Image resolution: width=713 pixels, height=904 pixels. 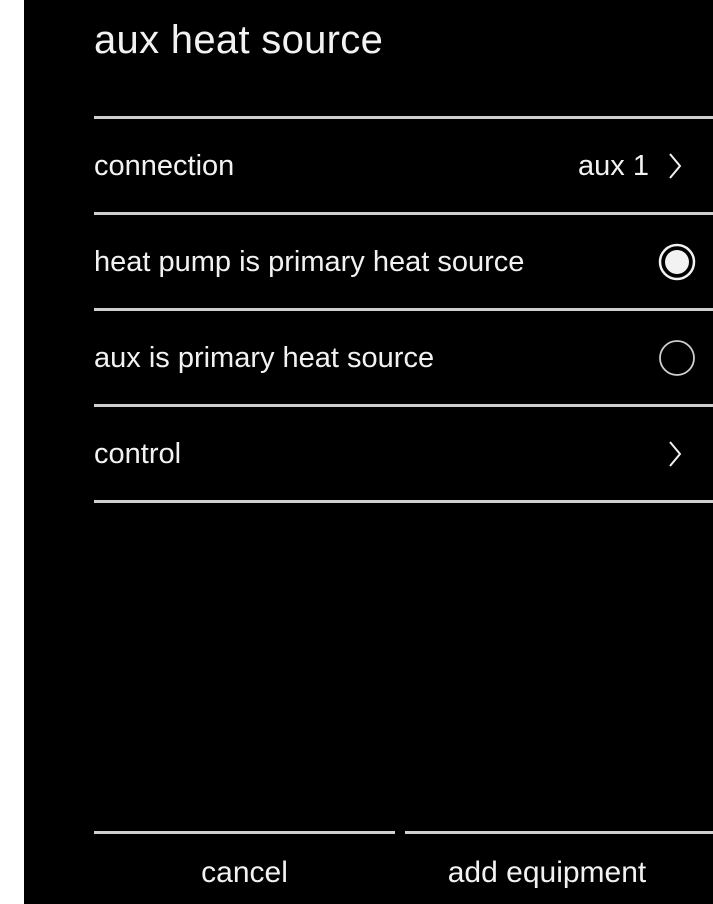 I want to click on add-equipment-button-line, so click(x=559, y=832).